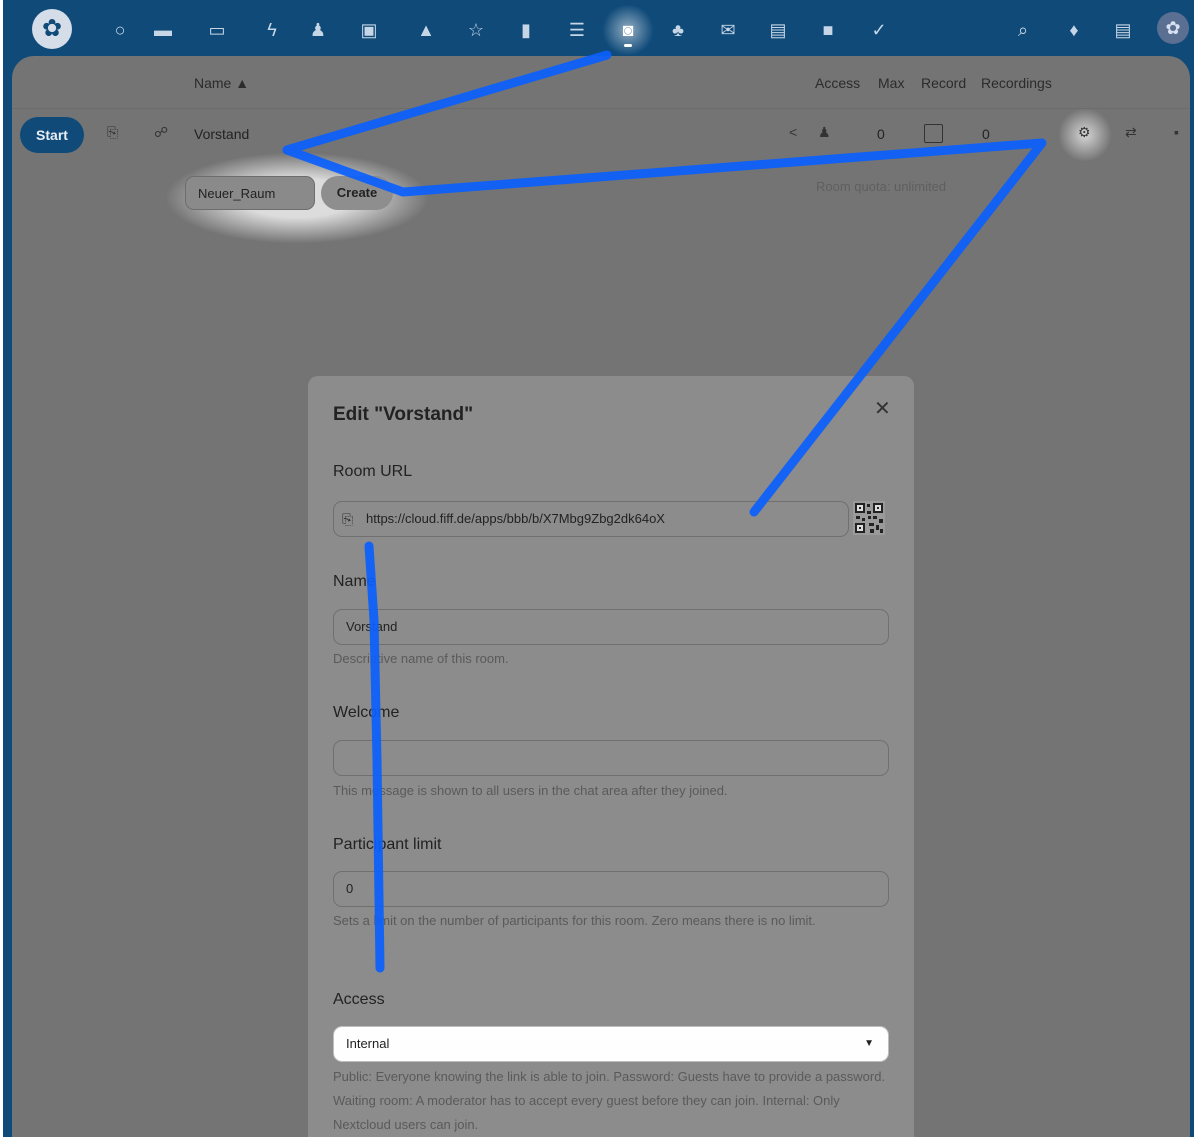 This screenshot has width=1197, height=1137. I want to click on chevron-down-icon: ▼, so click(869, 1043).